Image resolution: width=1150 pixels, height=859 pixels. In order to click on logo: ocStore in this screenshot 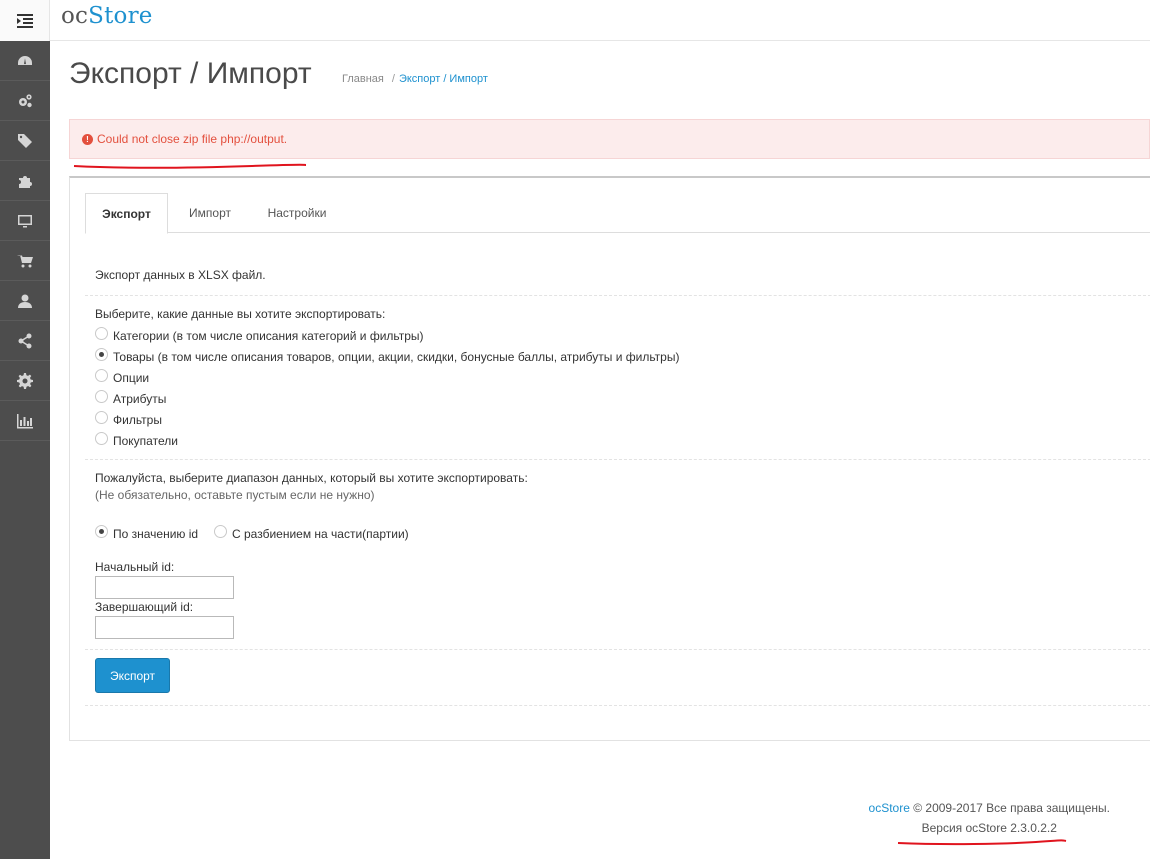, I will do `click(107, 16)`.